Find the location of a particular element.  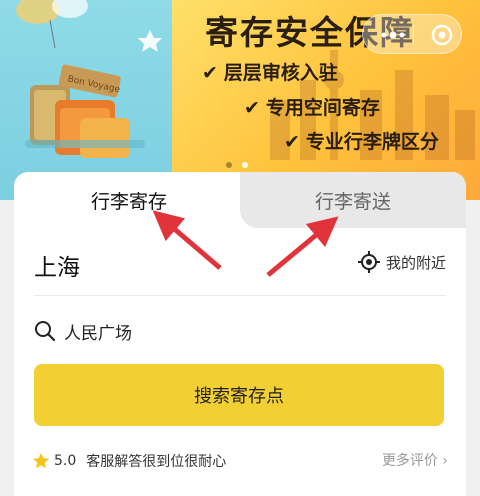

search-input: 人民广场 is located at coordinates (240, 331).